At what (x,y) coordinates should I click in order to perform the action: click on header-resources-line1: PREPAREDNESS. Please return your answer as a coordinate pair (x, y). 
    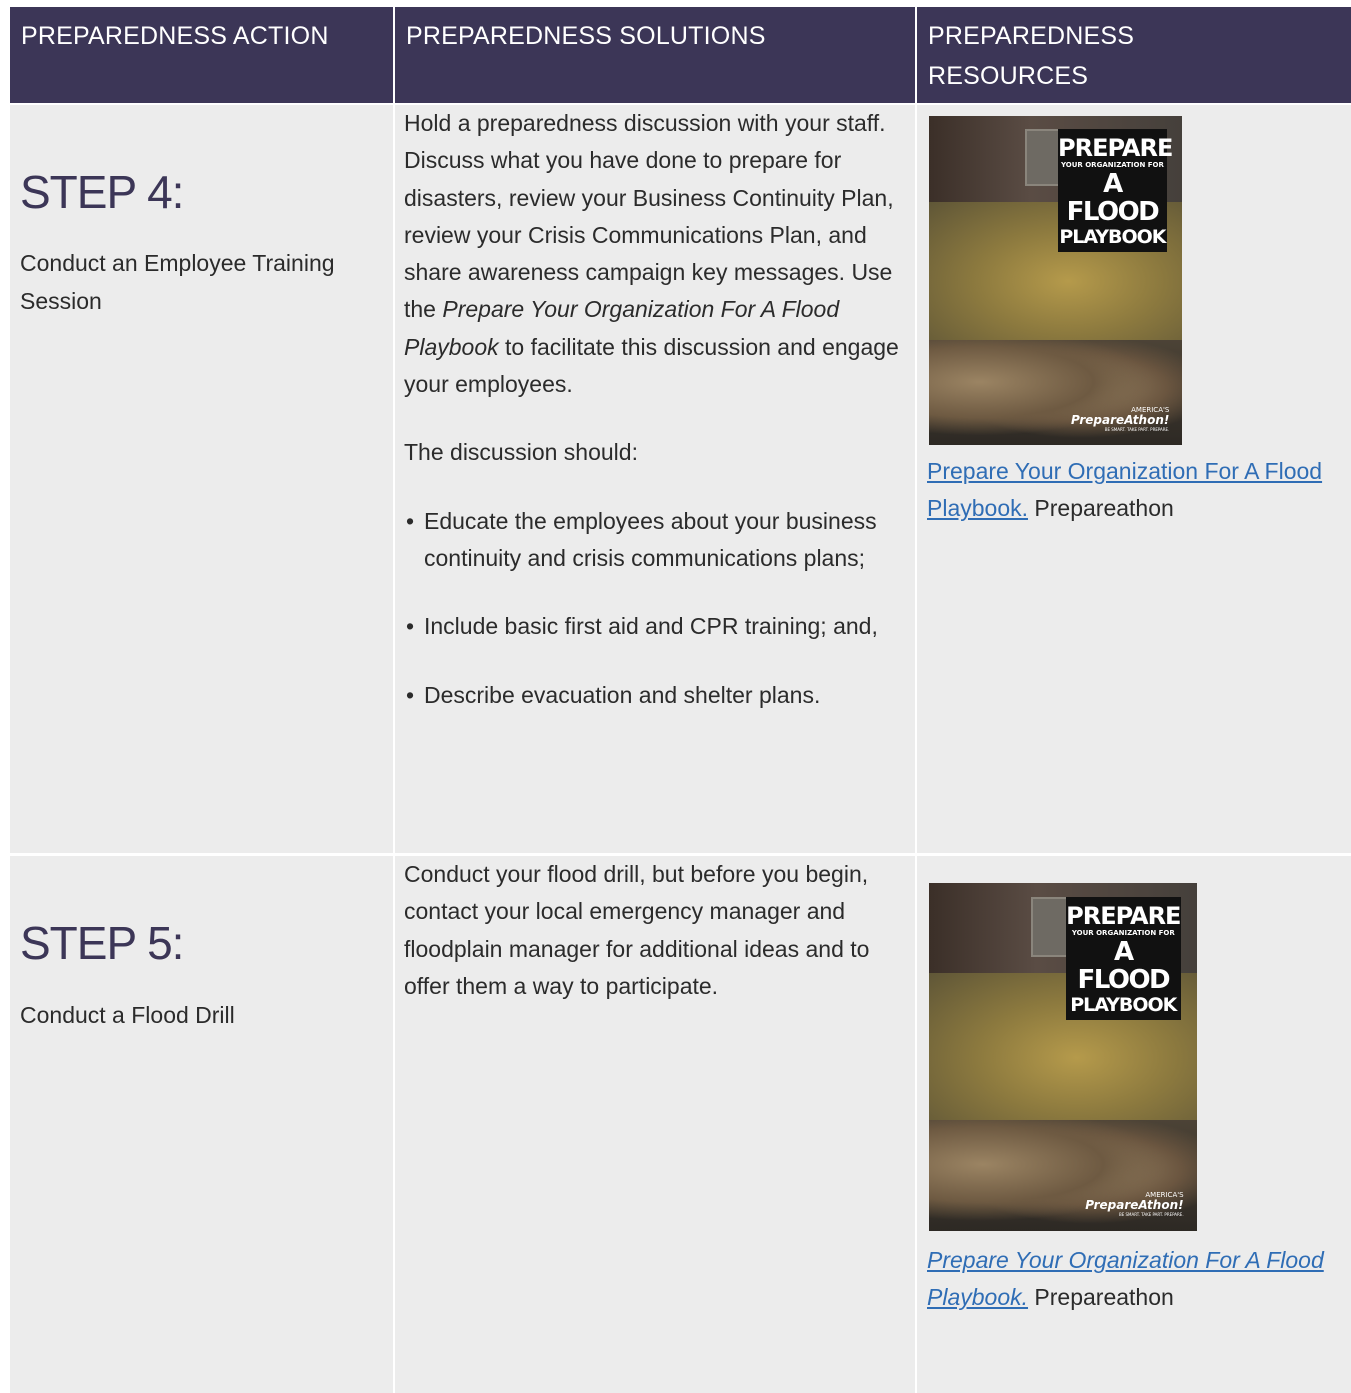
    Looking at the image, I should click on (1031, 36).